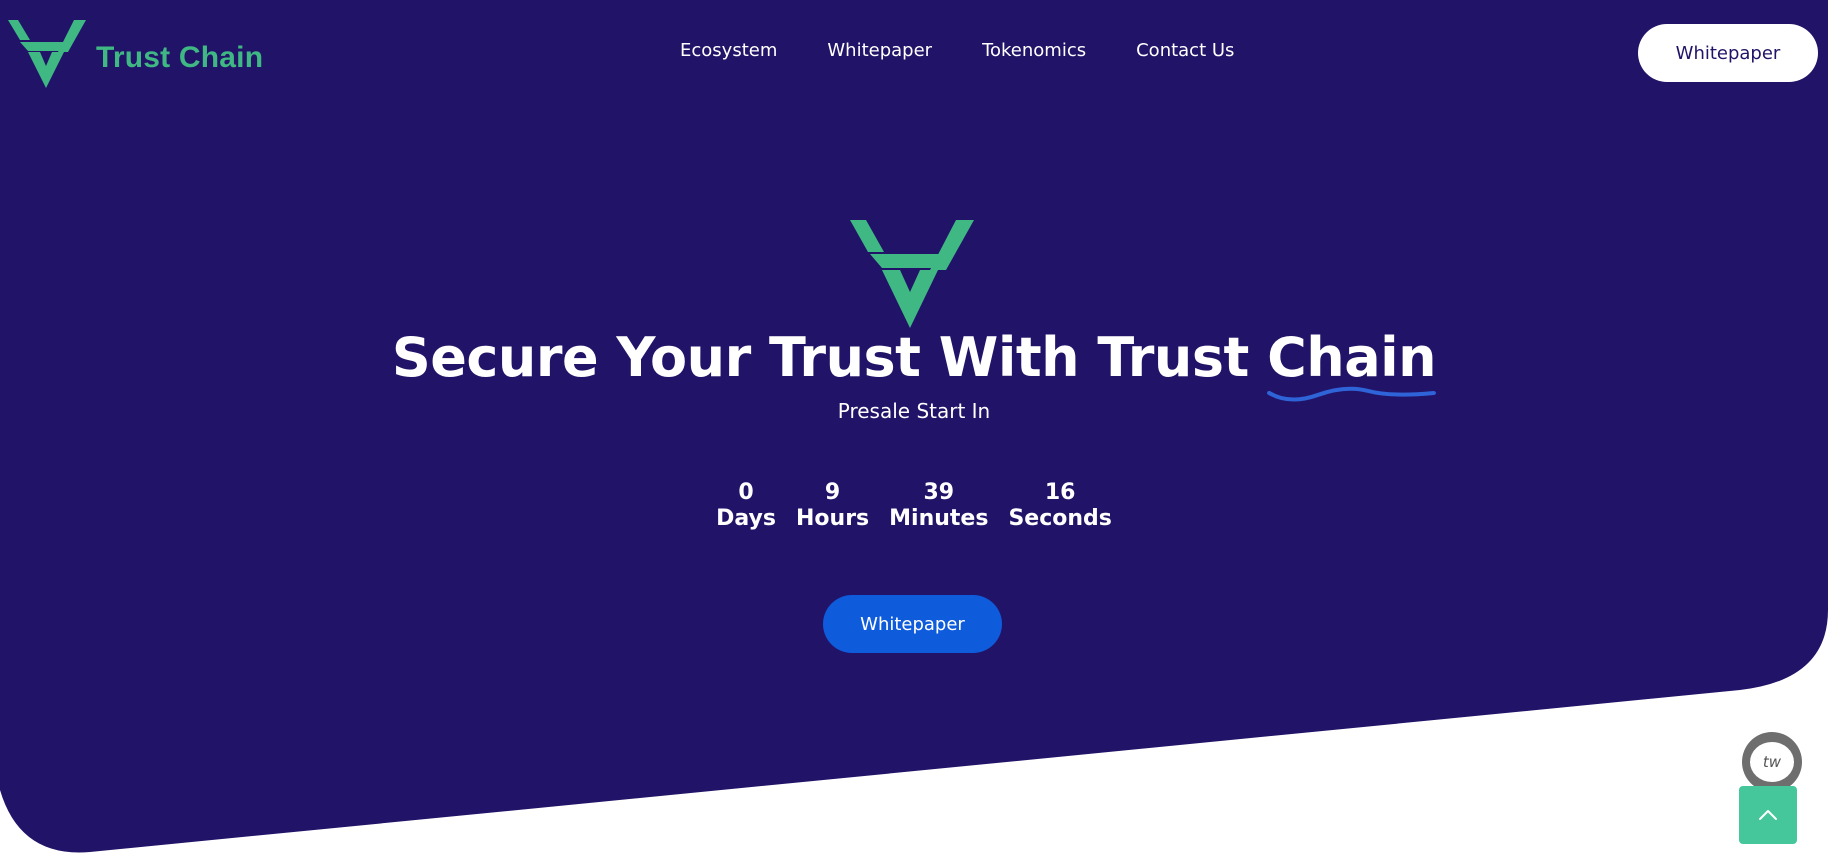  Describe the element at coordinates (1034, 50) in the screenshot. I see `nav-item-tokenomics: Tokenomics` at that location.